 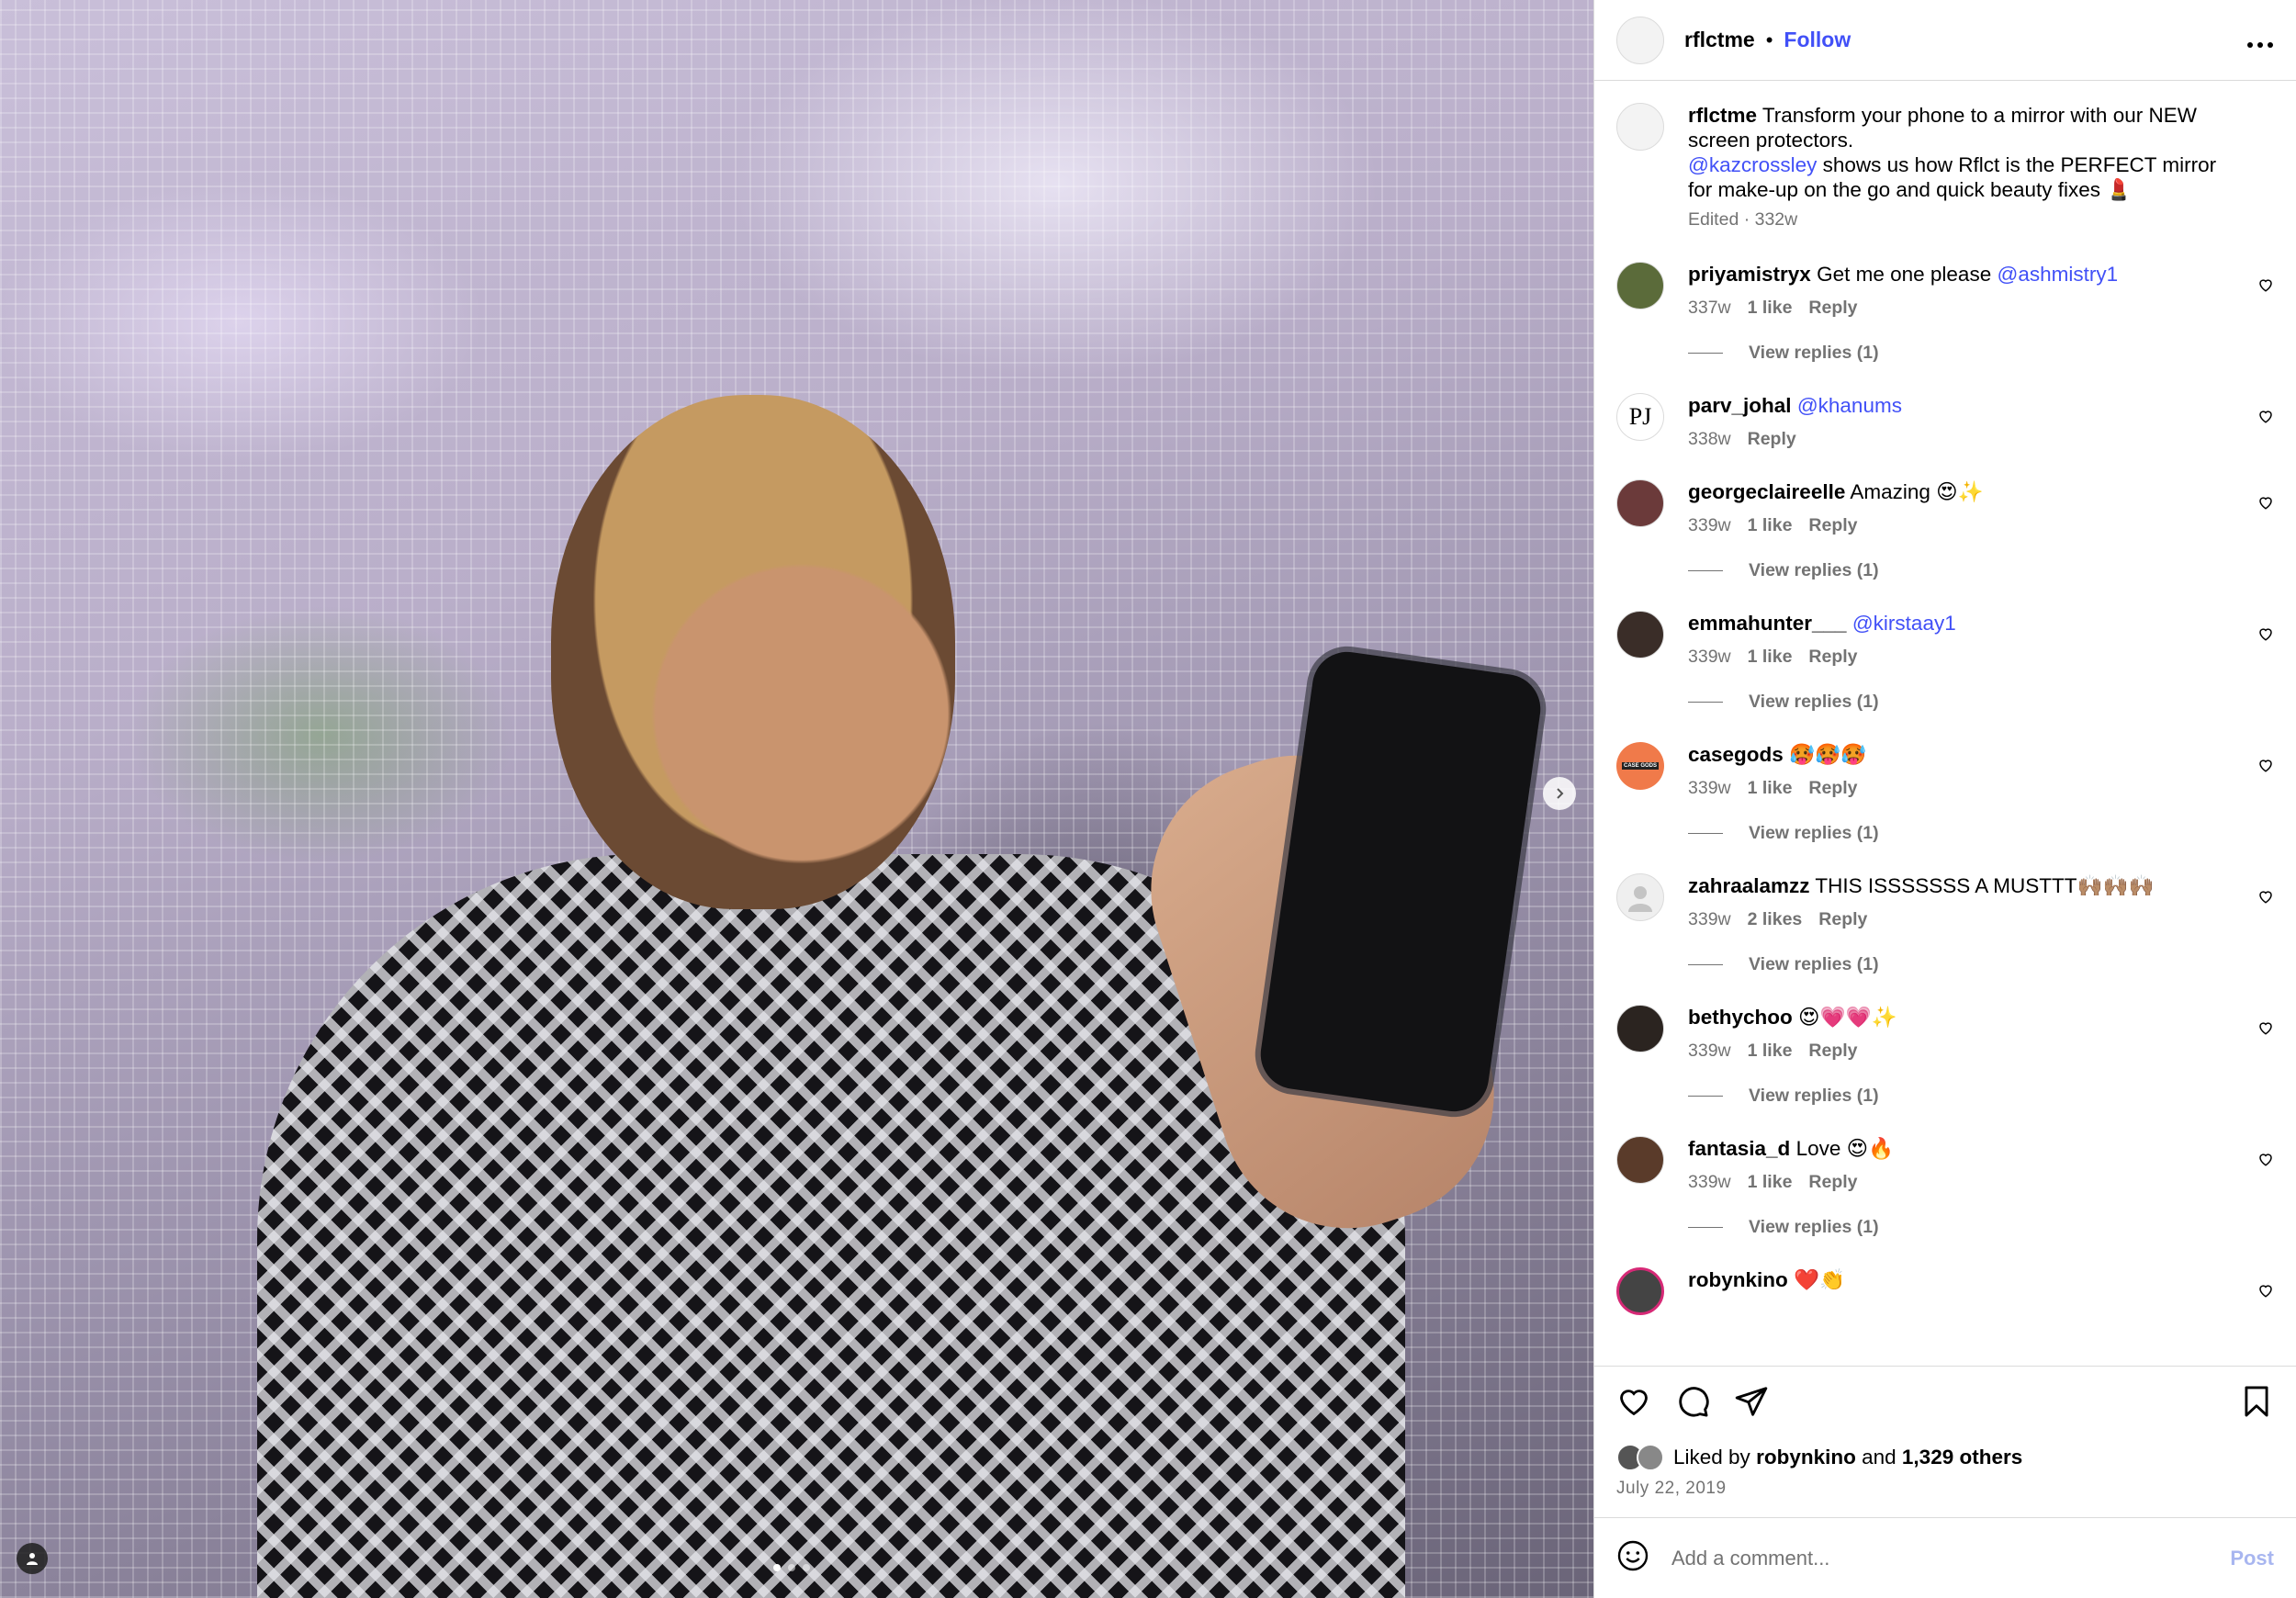 I want to click on emoji-icon, so click(x=1633, y=1555).